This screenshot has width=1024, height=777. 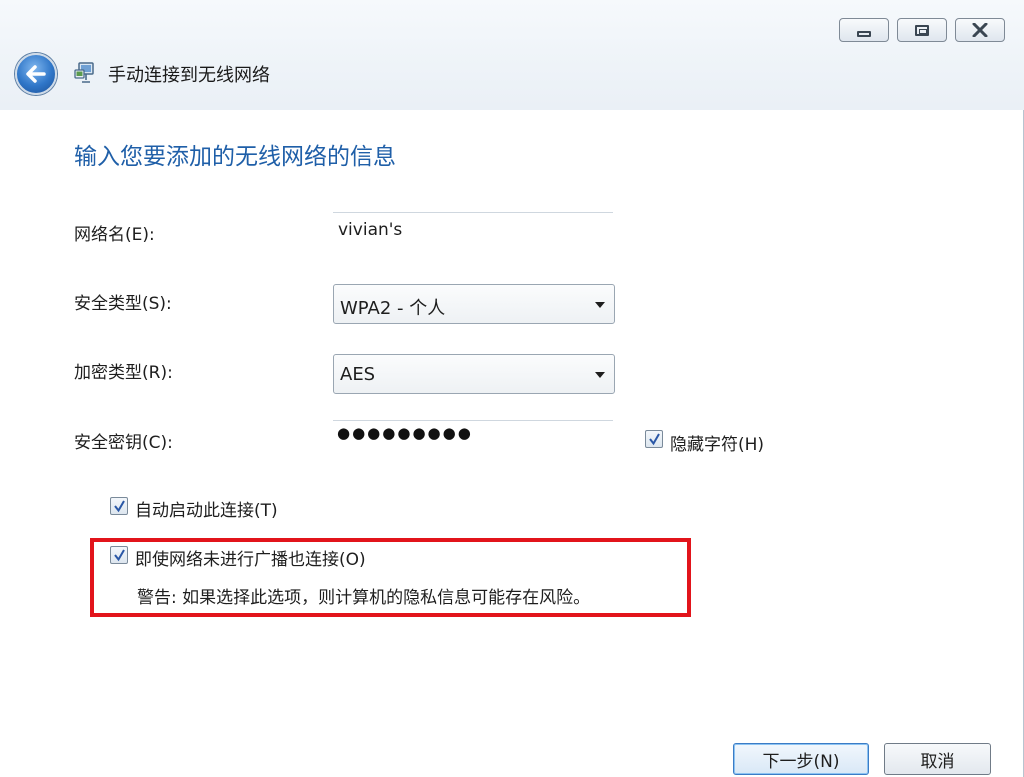 What do you see at coordinates (370, 230) in the screenshot?
I see `network-name-input: vivian's` at bounding box center [370, 230].